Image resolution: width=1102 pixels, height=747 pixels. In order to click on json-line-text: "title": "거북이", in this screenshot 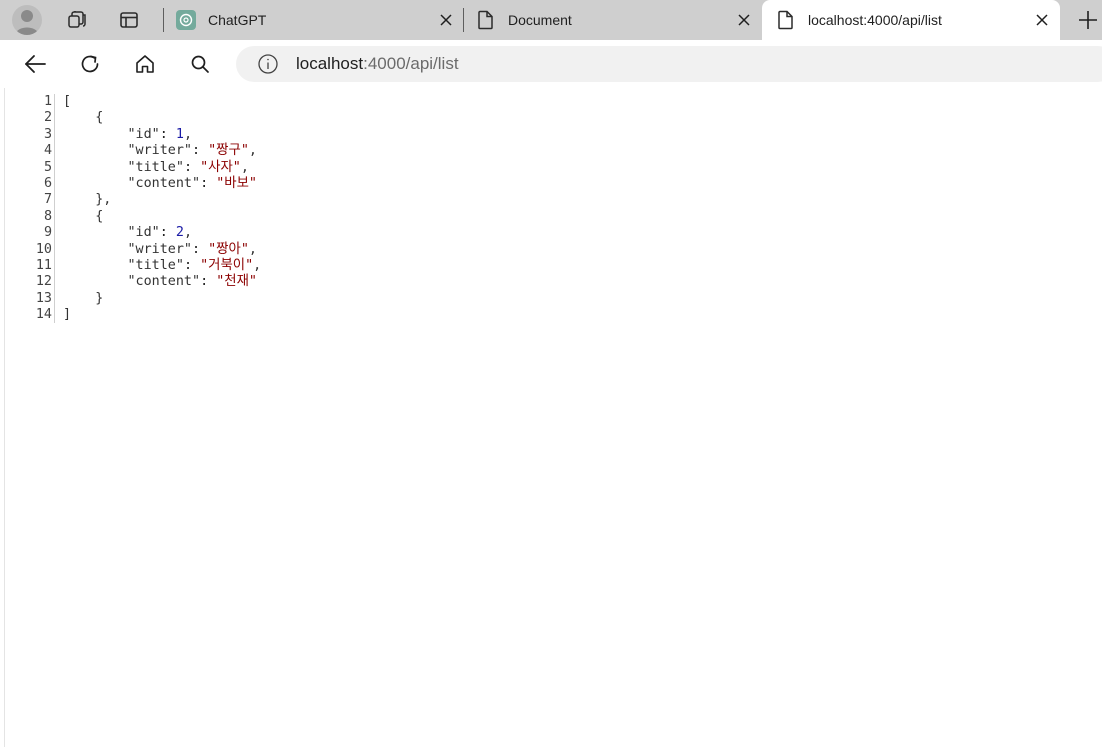, I will do `click(194, 265)`.